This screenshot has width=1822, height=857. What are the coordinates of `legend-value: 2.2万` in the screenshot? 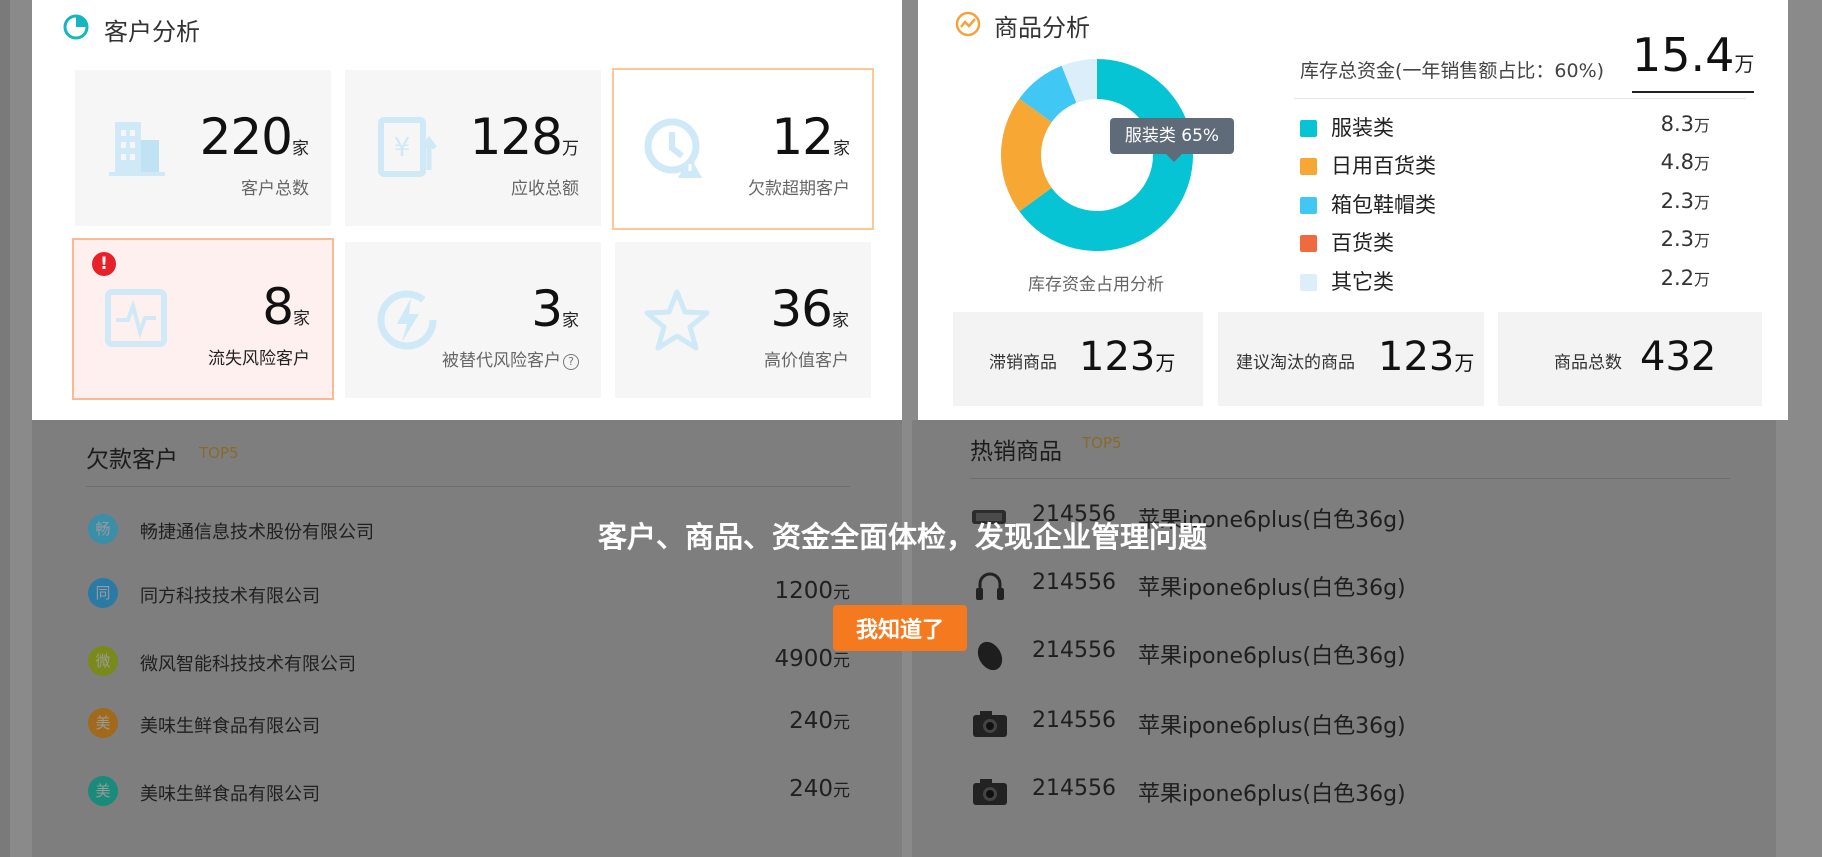 It's located at (1685, 278).